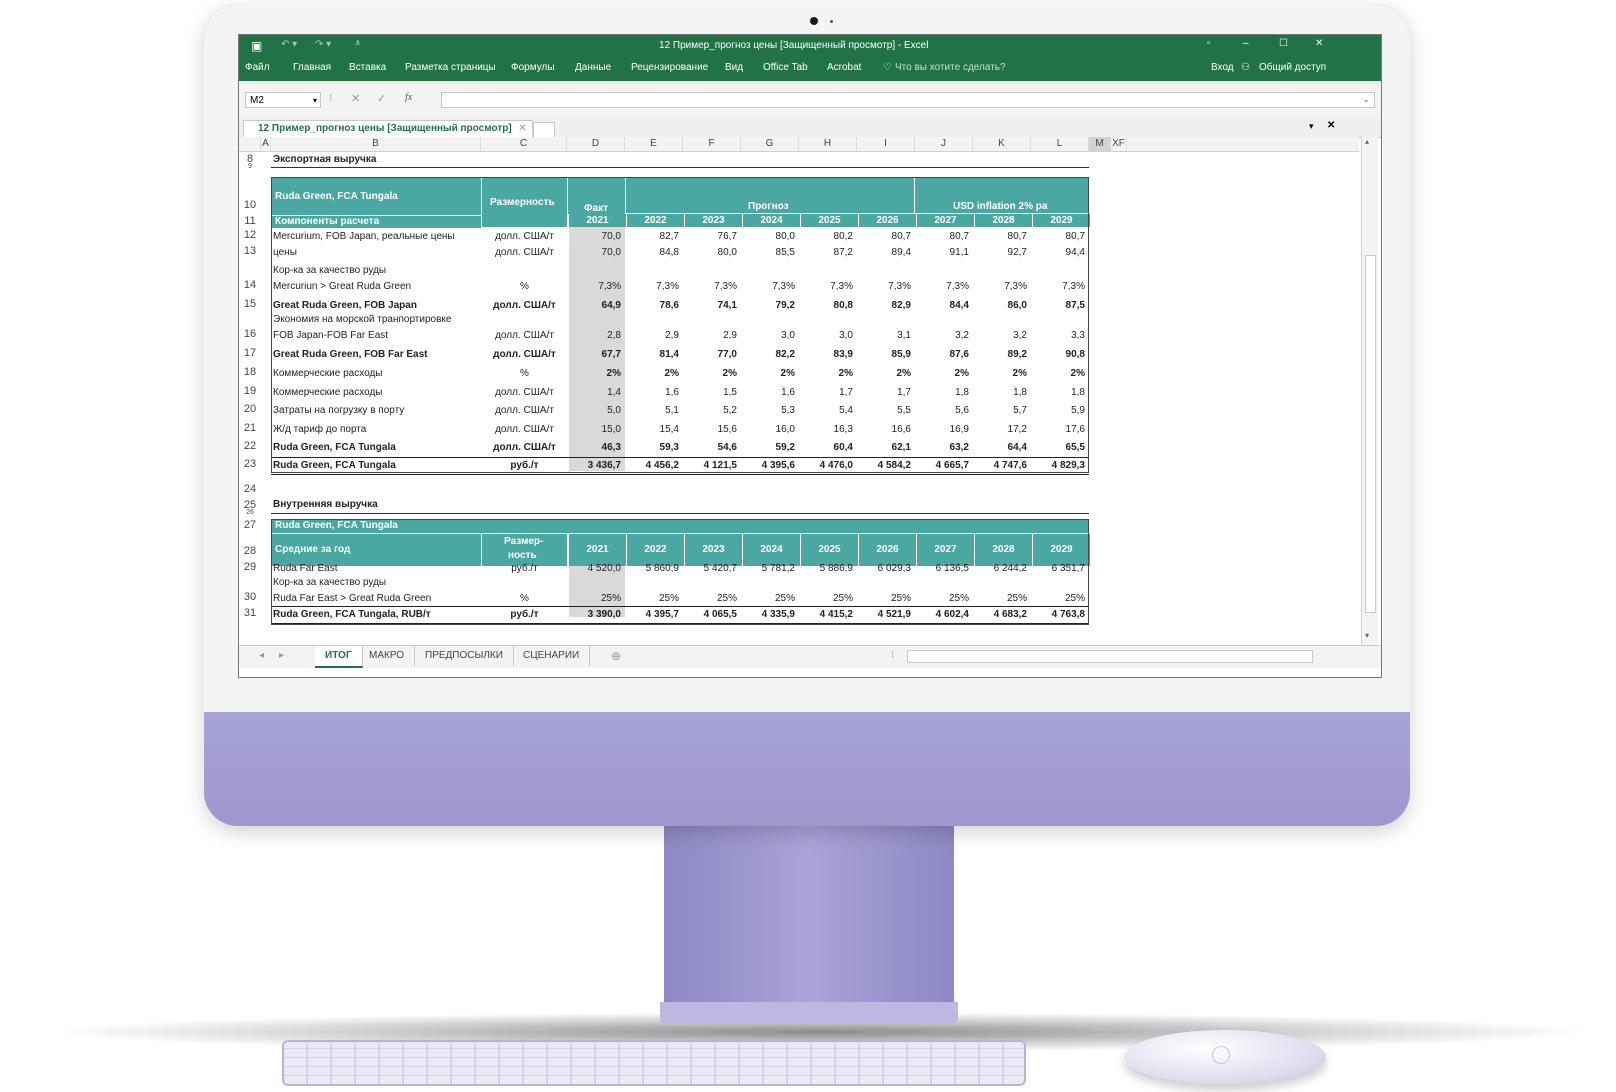 The width and height of the screenshot is (1616, 1092). Describe the element at coordinates (1367, 141) in the screenshot. I see `scroll-up-icon: ▴` at that location.